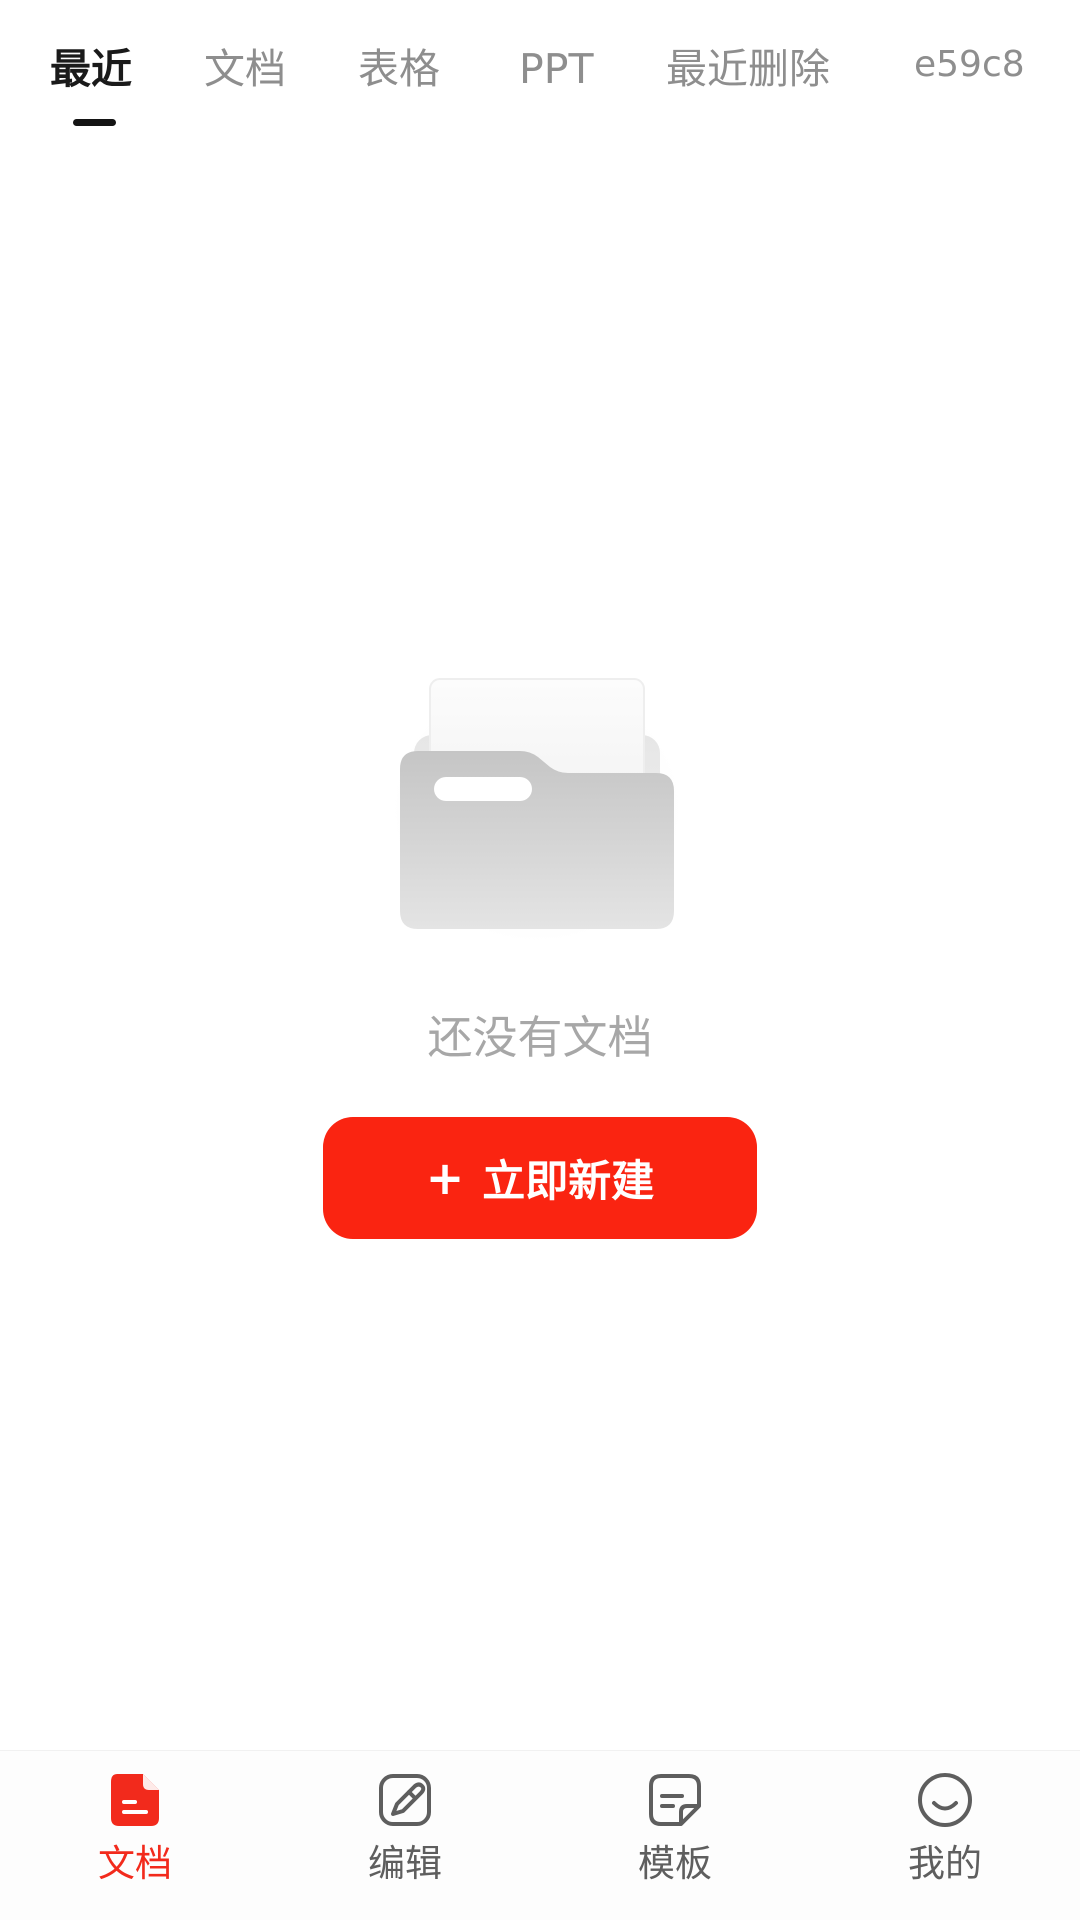 This screenshot has height=1920, width=1080. What do you see at coordinates (556, 69) in the screenshot?
I see `tab-ppt: PPT` at bounding box center [556, 69].